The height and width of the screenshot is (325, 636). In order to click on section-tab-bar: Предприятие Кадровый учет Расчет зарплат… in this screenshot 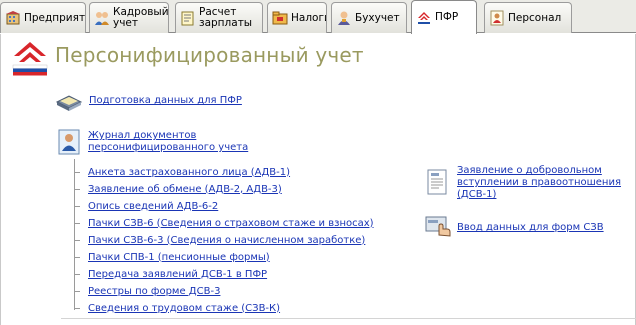, I will do `click(318, 17)`.